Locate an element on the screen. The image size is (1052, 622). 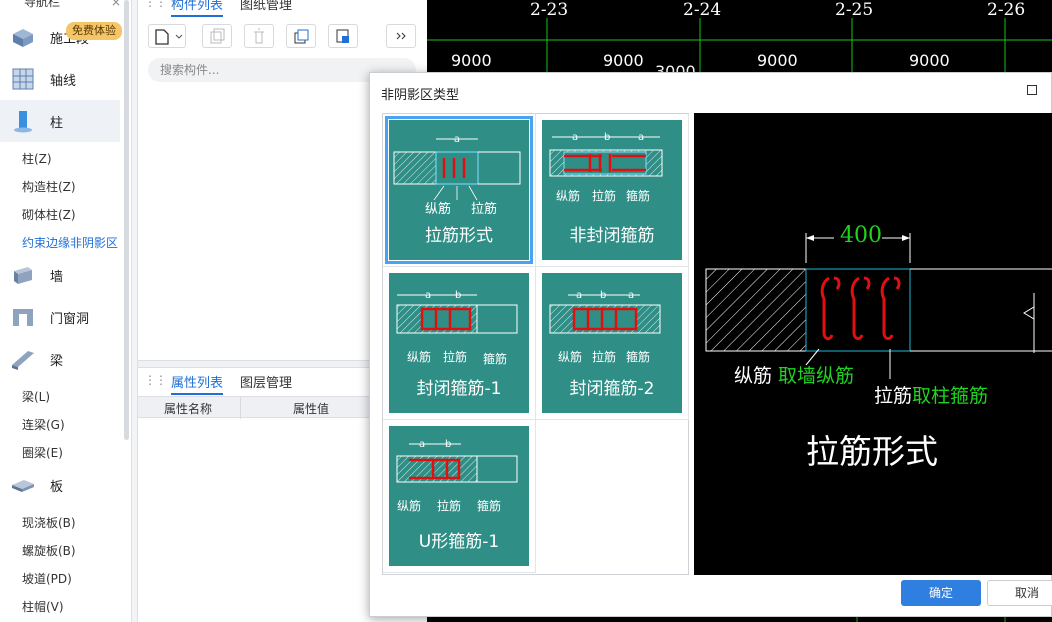
batch-icon is located at coordinates (342, 36).